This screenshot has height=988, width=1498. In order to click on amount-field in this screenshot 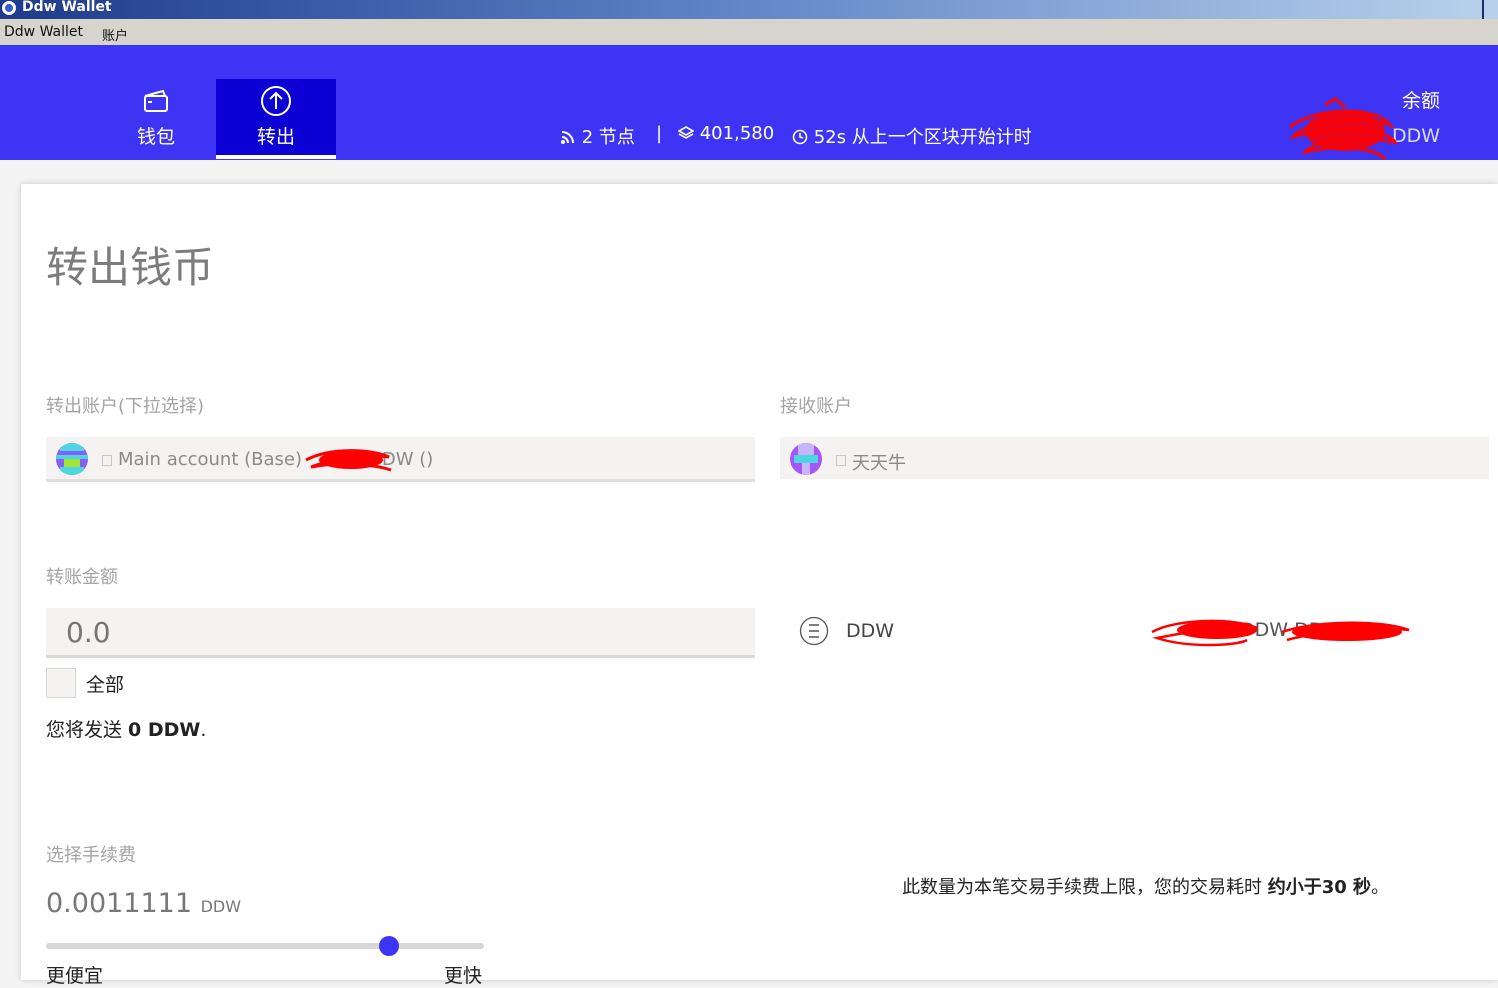, I will do `click(400, 633)`.